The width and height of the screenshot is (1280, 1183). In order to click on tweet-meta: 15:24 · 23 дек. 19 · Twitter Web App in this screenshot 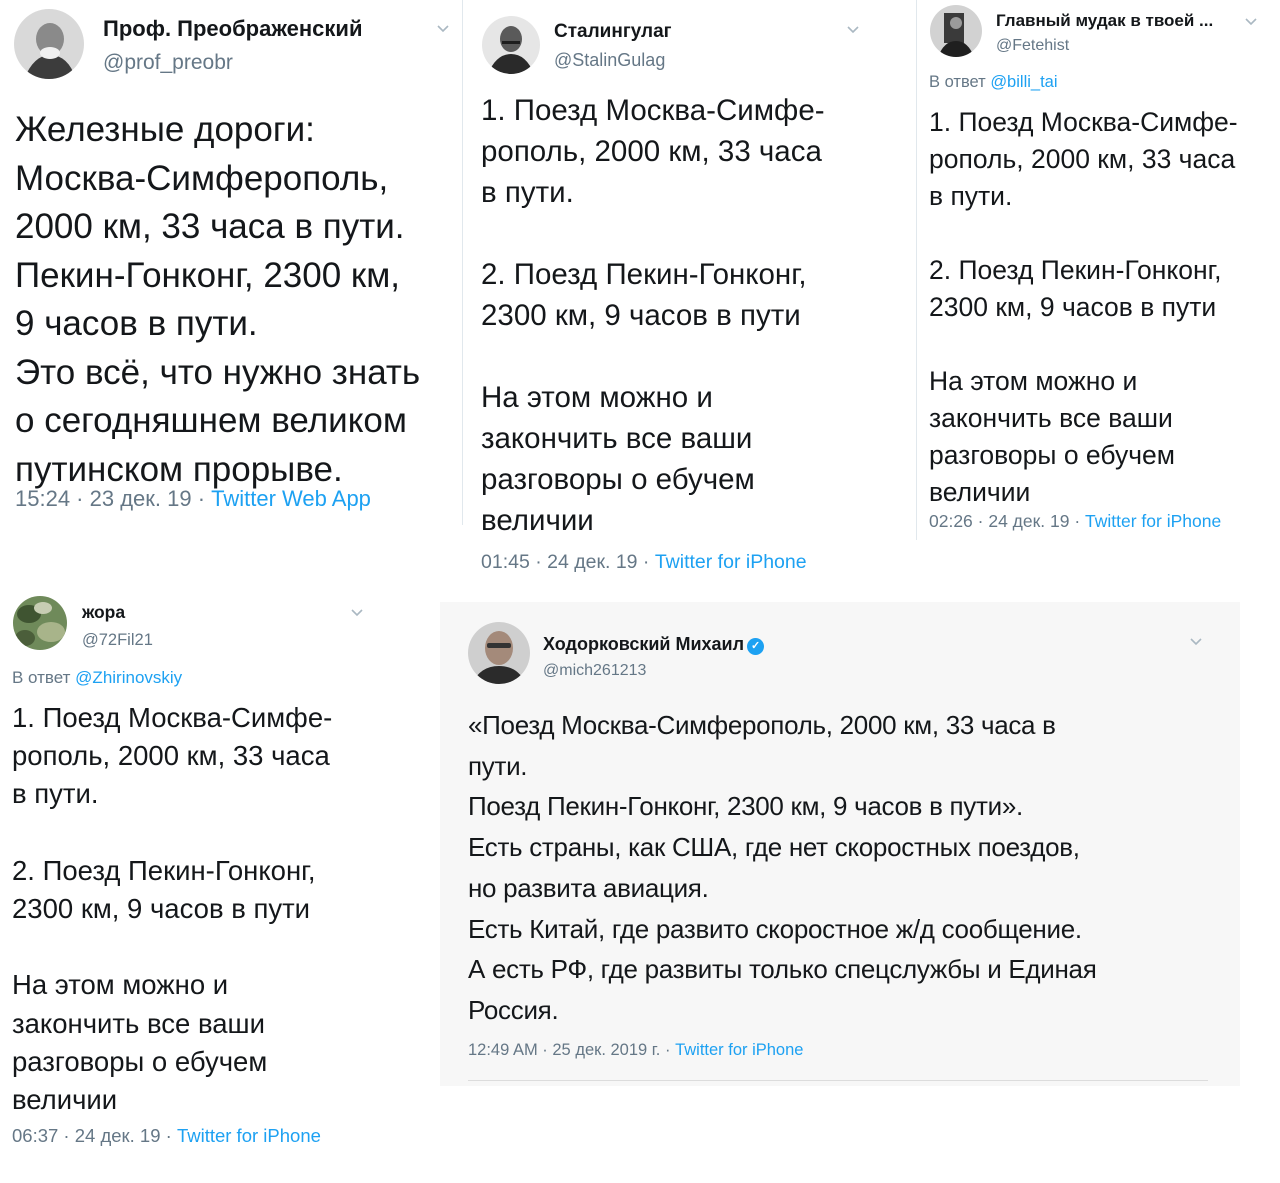, I will do `click(193, 499)`.